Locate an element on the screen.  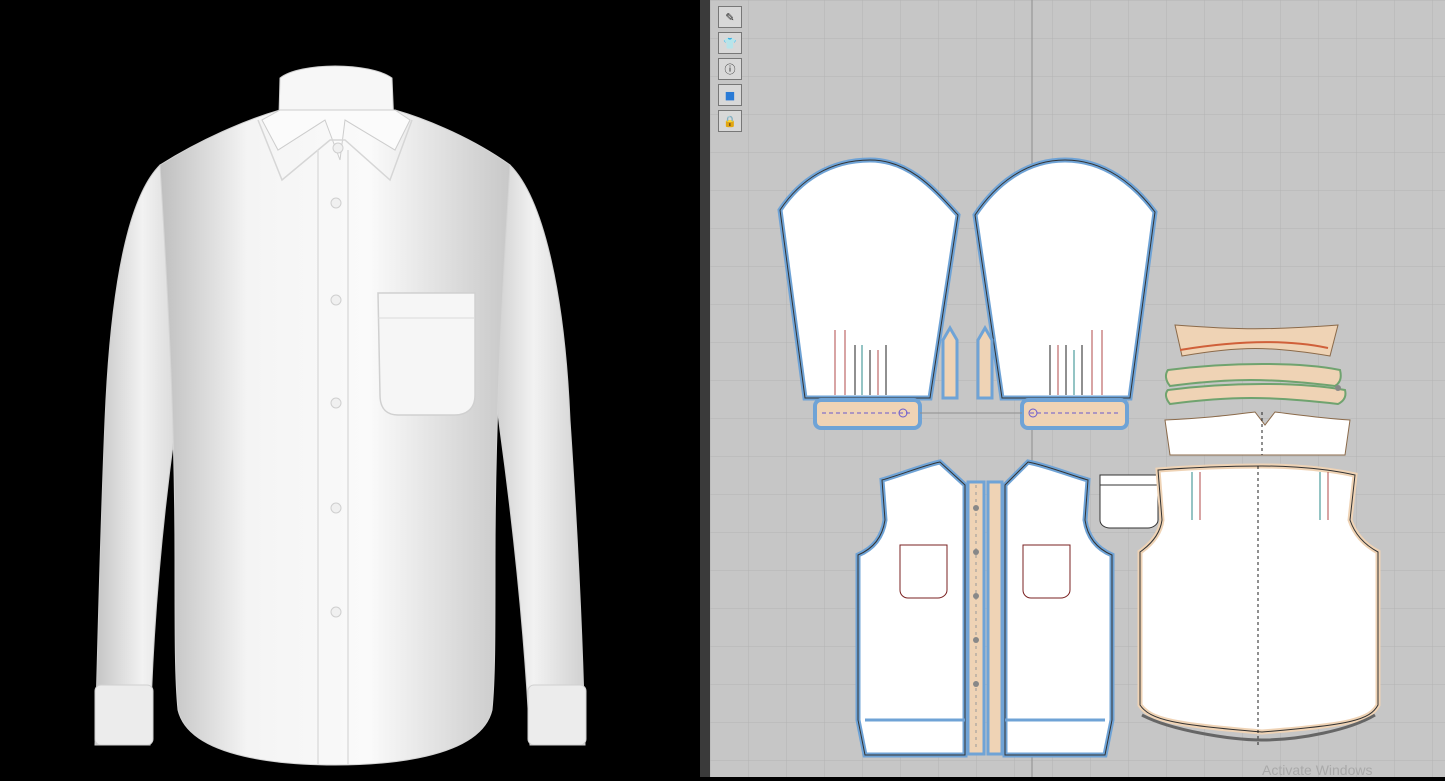
back-piece is located at coordinates (1259, 604).